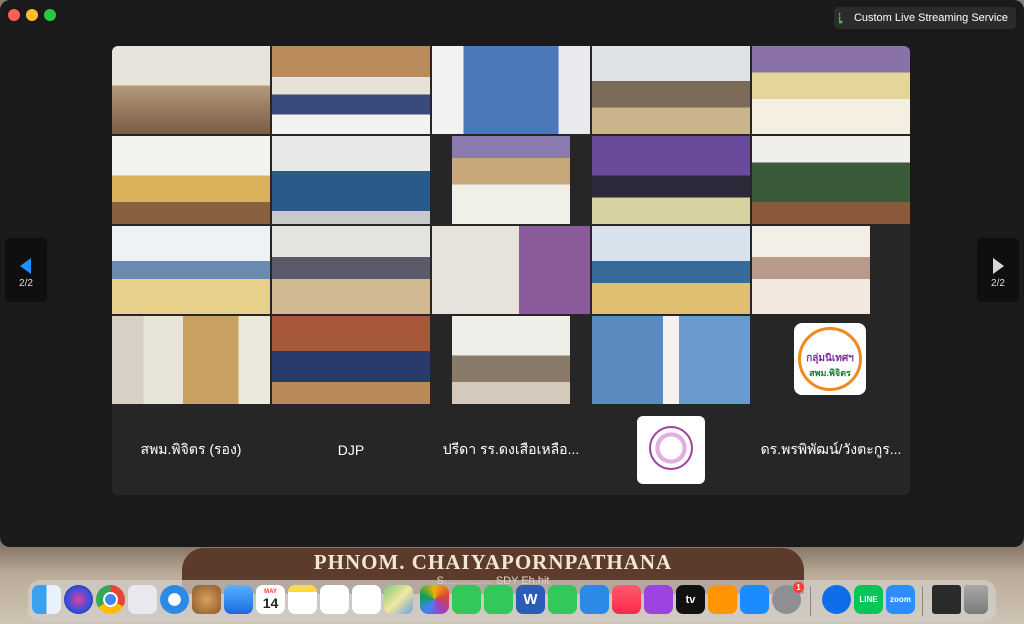 The image size is (1024, 624). I want to click on siri-icon, so click(78, 599).